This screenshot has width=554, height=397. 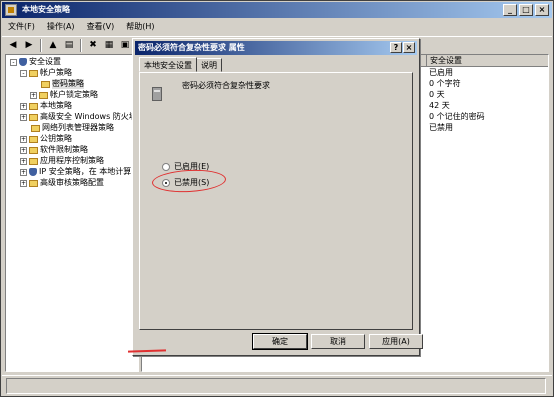 I want to click on tree-item: + 应用程序控制策略, so click(x=62, y=161).